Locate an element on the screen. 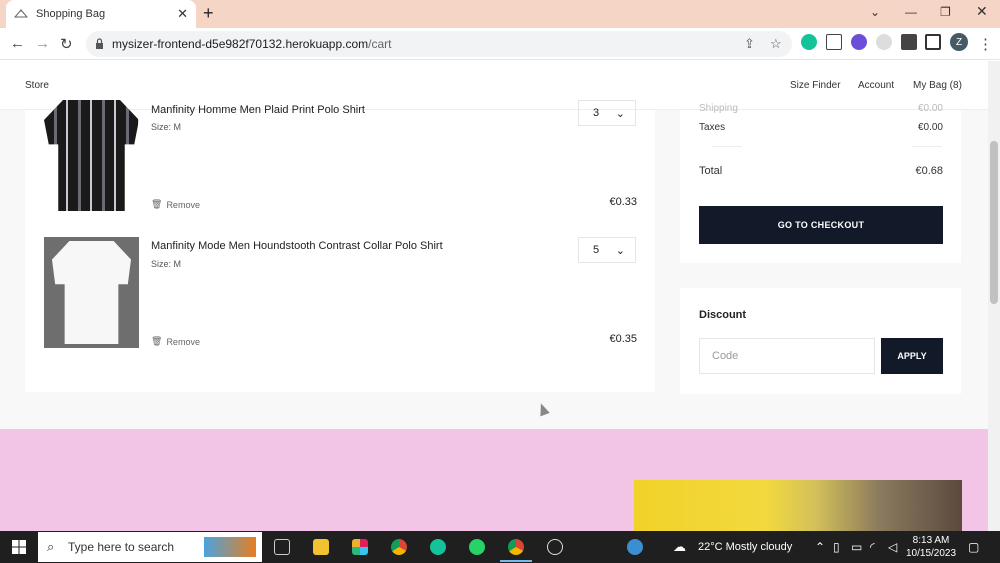 The image size is (1000, 563). total-label: Total is located at coordinates (711, 171).